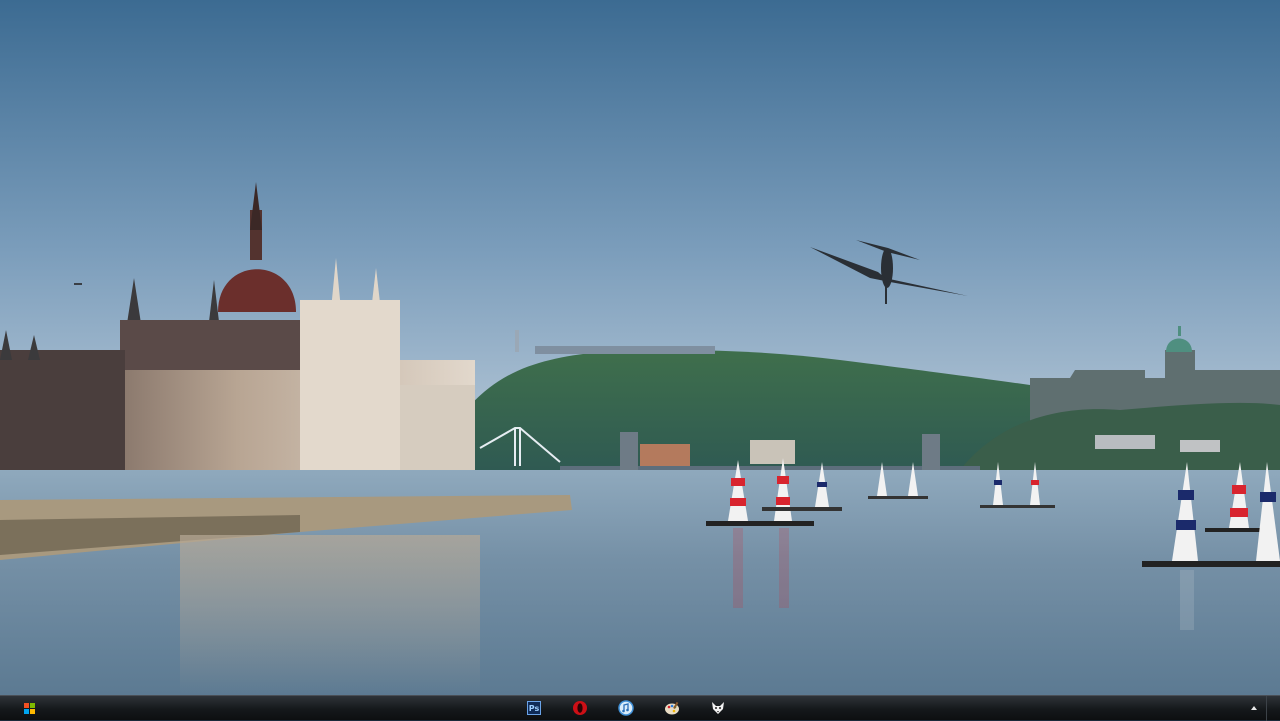  I want to click on show-hidden-icons-button, so click(1254, 708).